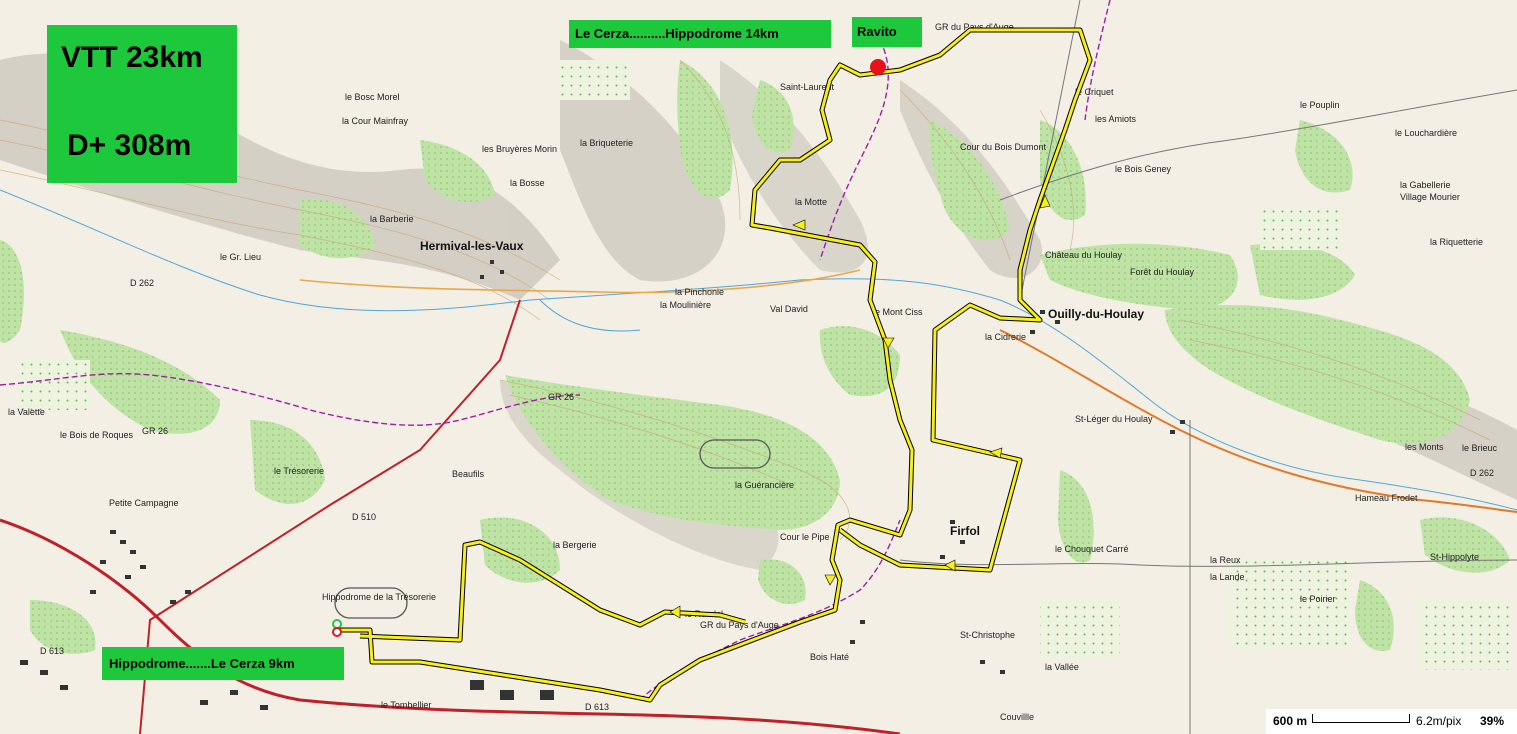 This screenshot has height=734, width=1517. I want to click on road-label: D 510, so click(364, 517).